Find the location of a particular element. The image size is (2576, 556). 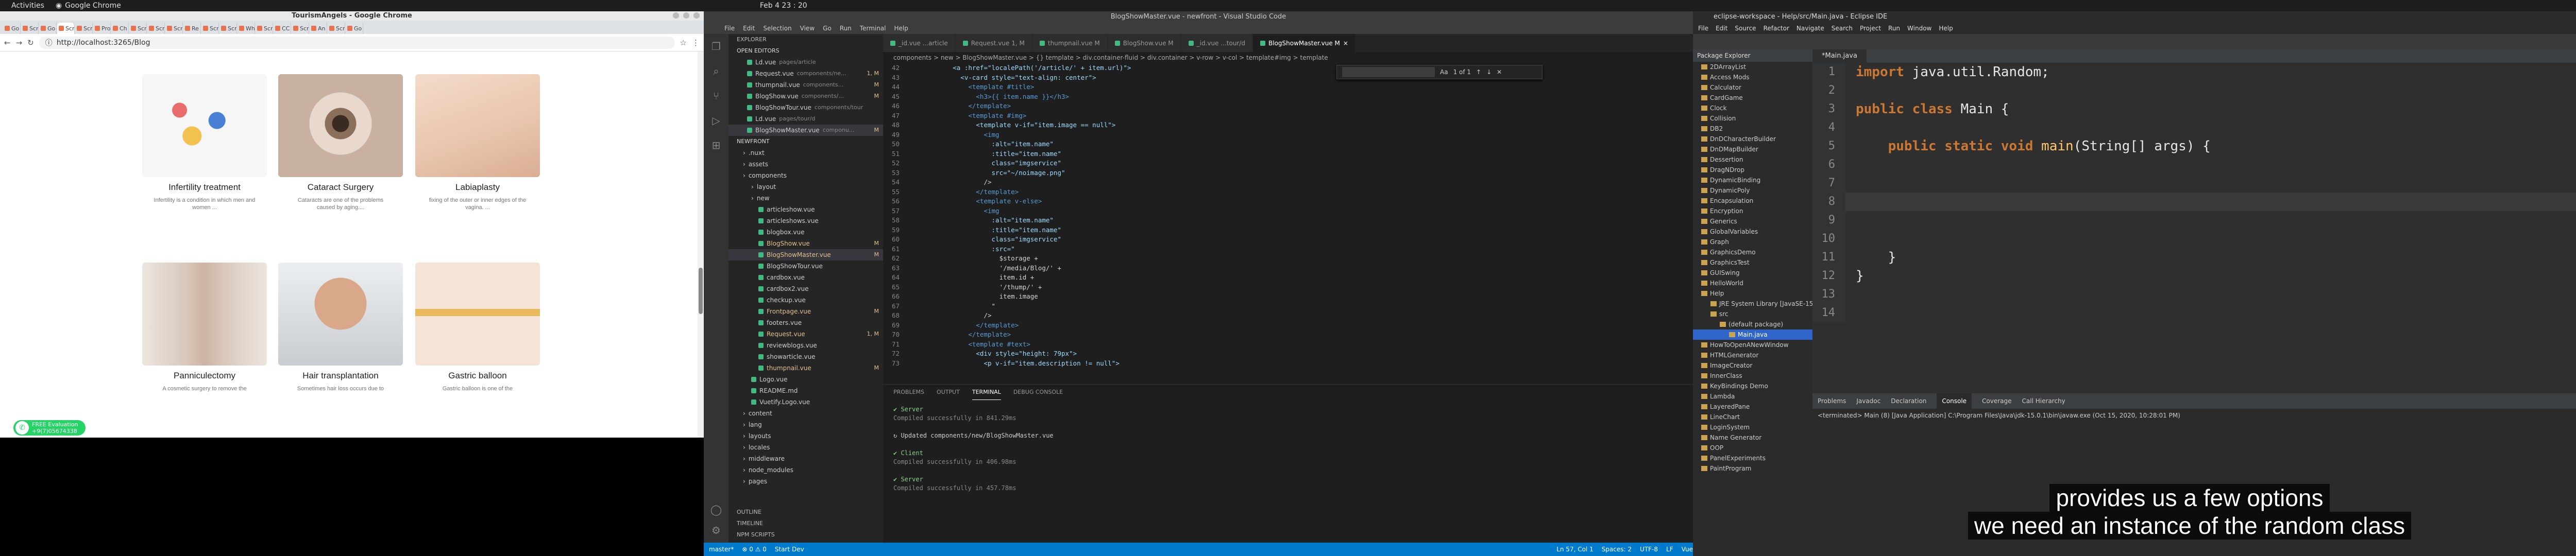

folder-item: › lang is located at coordinates (805, 424).